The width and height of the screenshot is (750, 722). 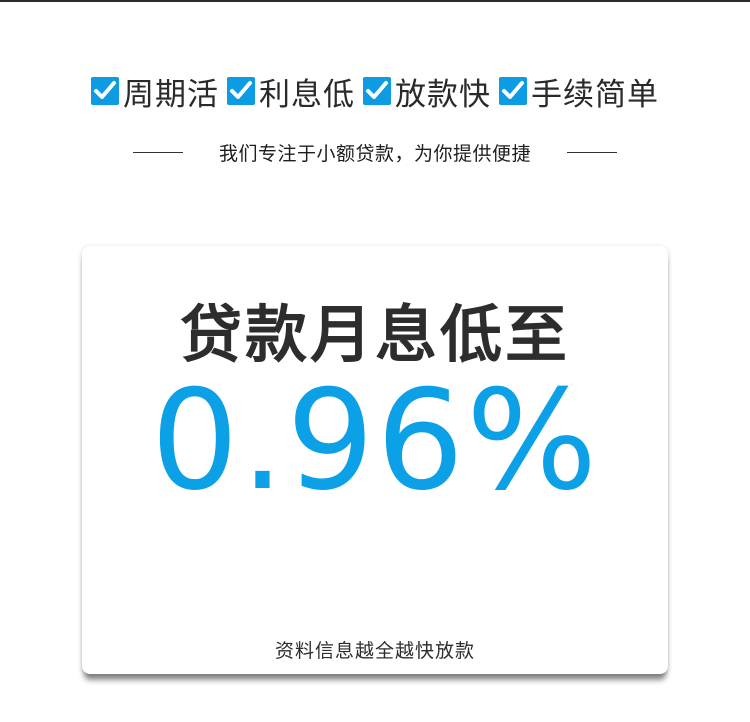 I want to click on tagline: 我们专注于小额贷款，为你提供便捷, so click(x=374, y=153).